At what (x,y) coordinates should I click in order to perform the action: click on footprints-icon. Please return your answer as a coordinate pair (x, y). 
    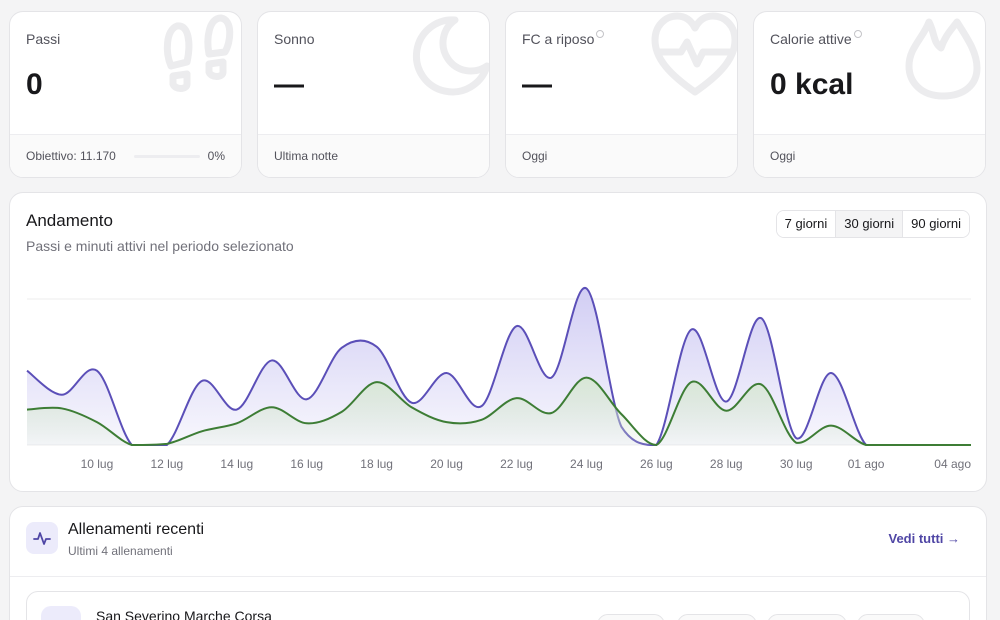
    Looking at the image, I should click on (198, 53).